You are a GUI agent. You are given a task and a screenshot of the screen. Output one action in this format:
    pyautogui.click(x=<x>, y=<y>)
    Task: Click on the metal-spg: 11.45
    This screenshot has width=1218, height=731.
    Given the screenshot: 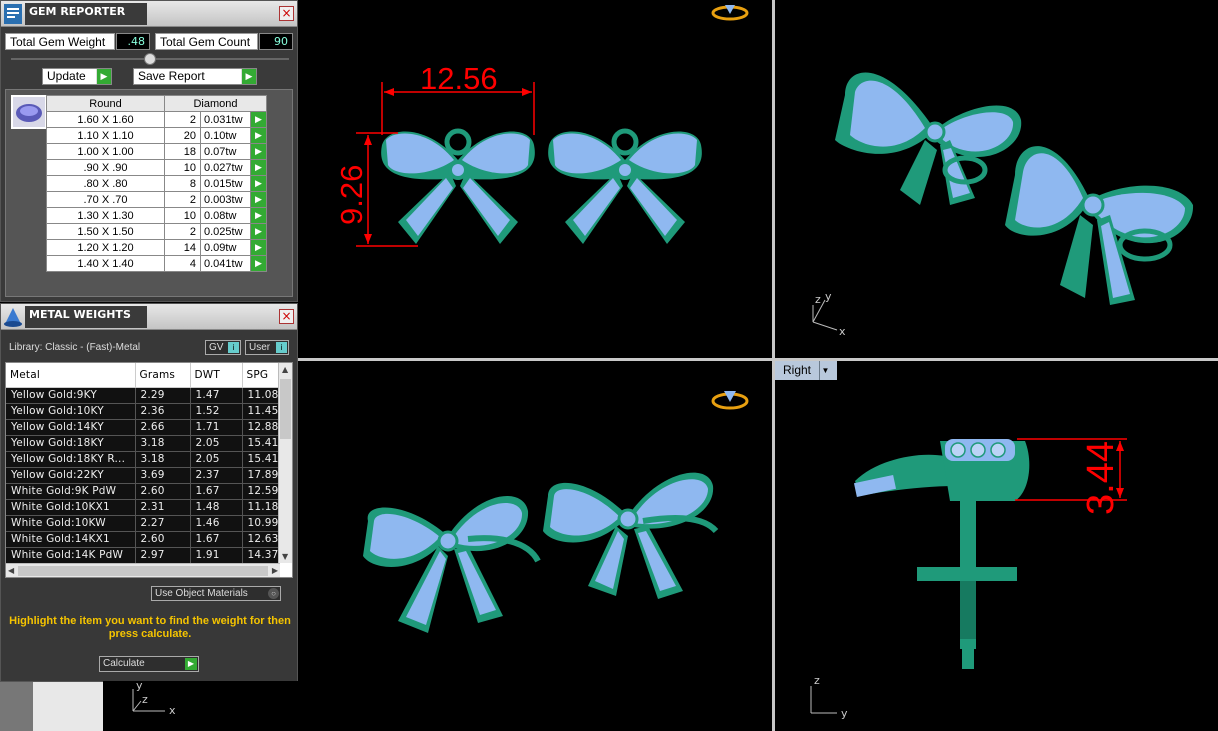 What is the action you would take?
    pyautogui.click(x=261, y=411)
    